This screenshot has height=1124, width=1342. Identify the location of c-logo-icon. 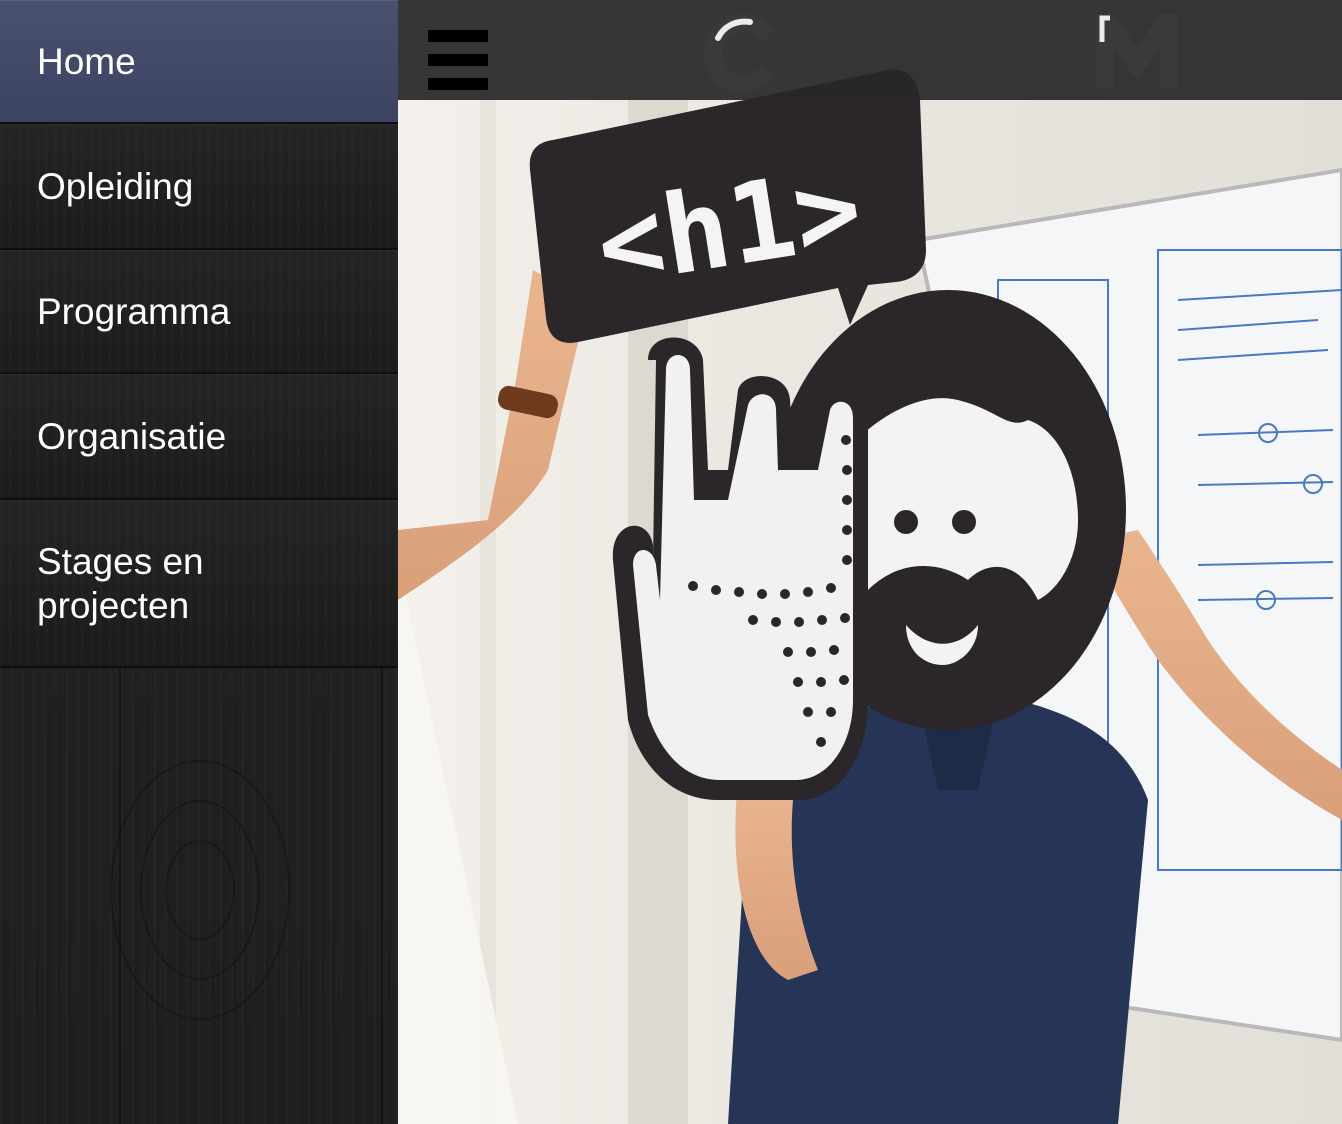
(743, 53).